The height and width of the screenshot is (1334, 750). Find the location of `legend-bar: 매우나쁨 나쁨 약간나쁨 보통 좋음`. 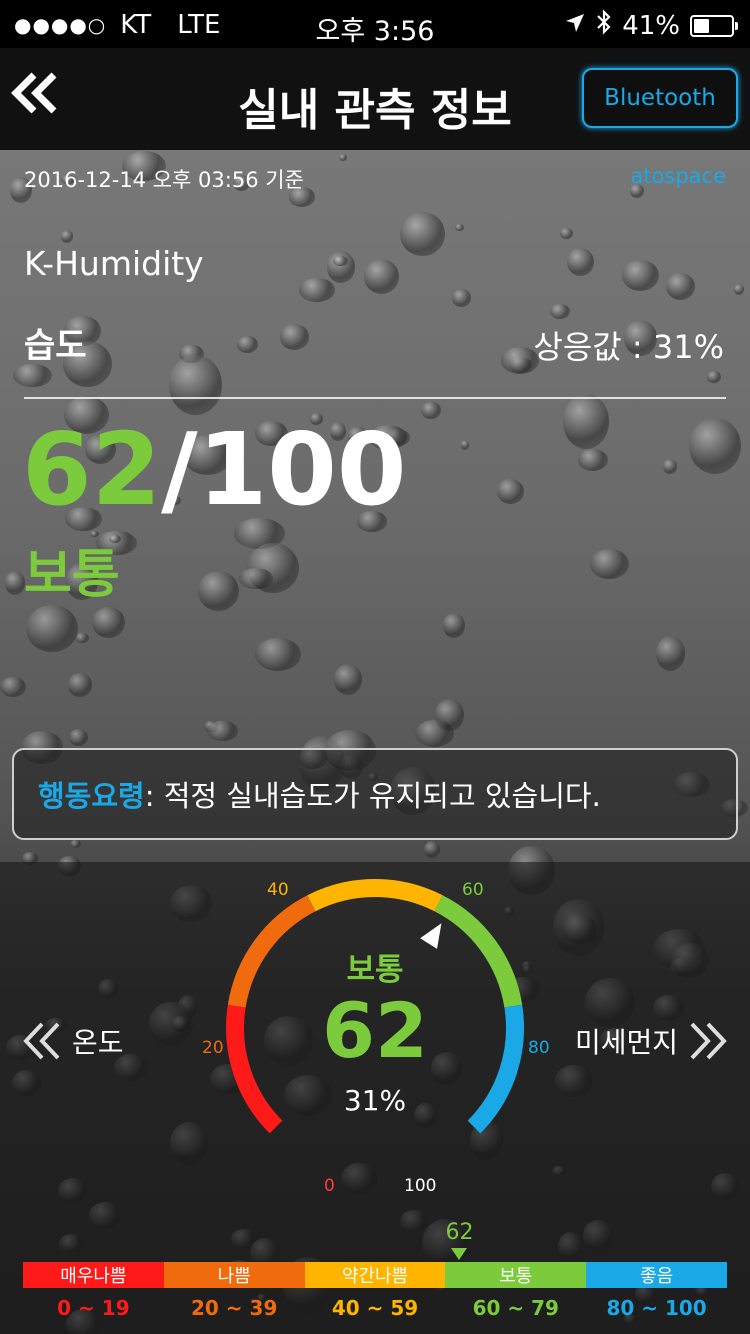

legend-bar: 매우나쁨 나쁨 약간나쁨 보통 좋음 is located at coordinates (375, 1275).